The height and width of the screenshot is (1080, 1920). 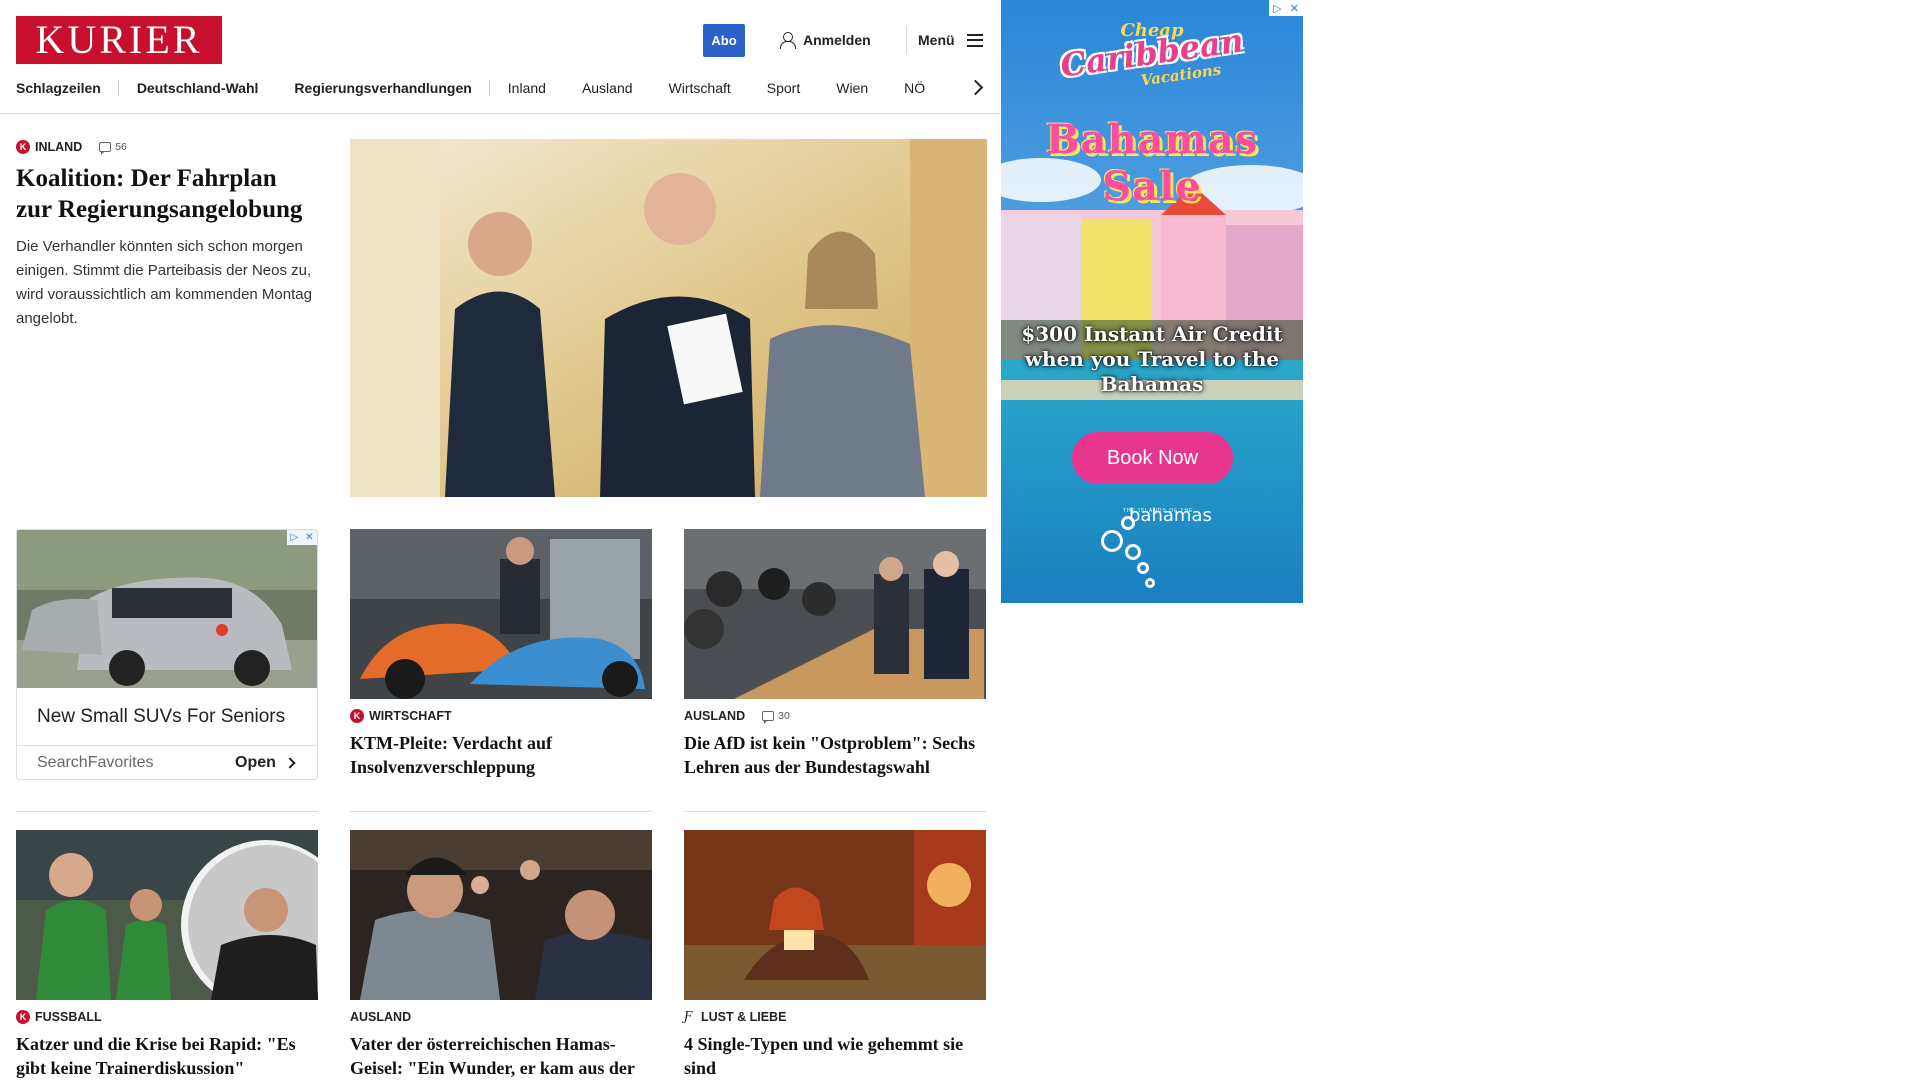 I want to click on menu-label: Menü, so click(x=936, y=40).